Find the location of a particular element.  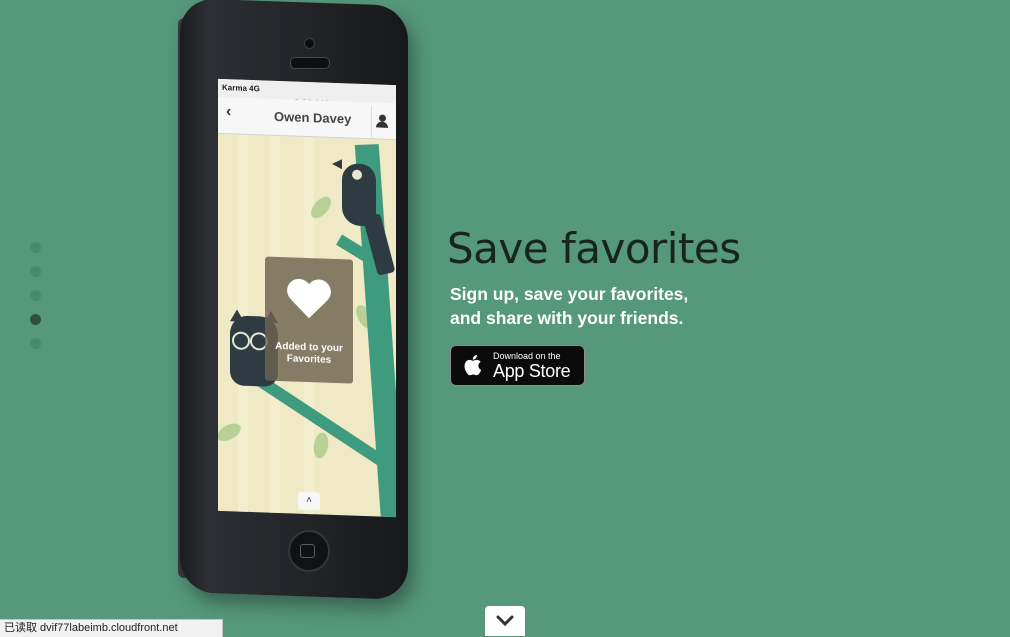

owl-eye-illustration is located at coordinates (241, 341).